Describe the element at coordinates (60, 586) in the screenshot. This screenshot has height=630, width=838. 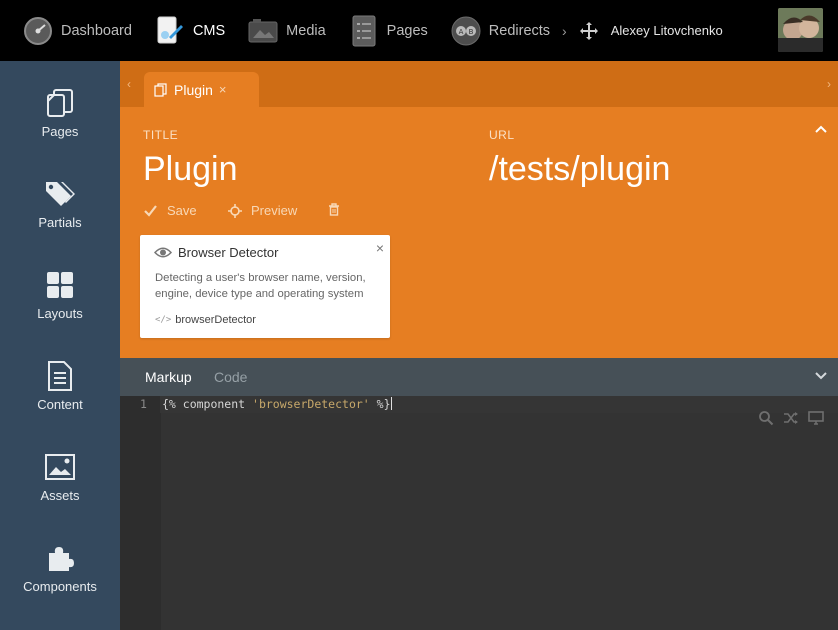
I see `sidebar-item-label: Components` at that location.